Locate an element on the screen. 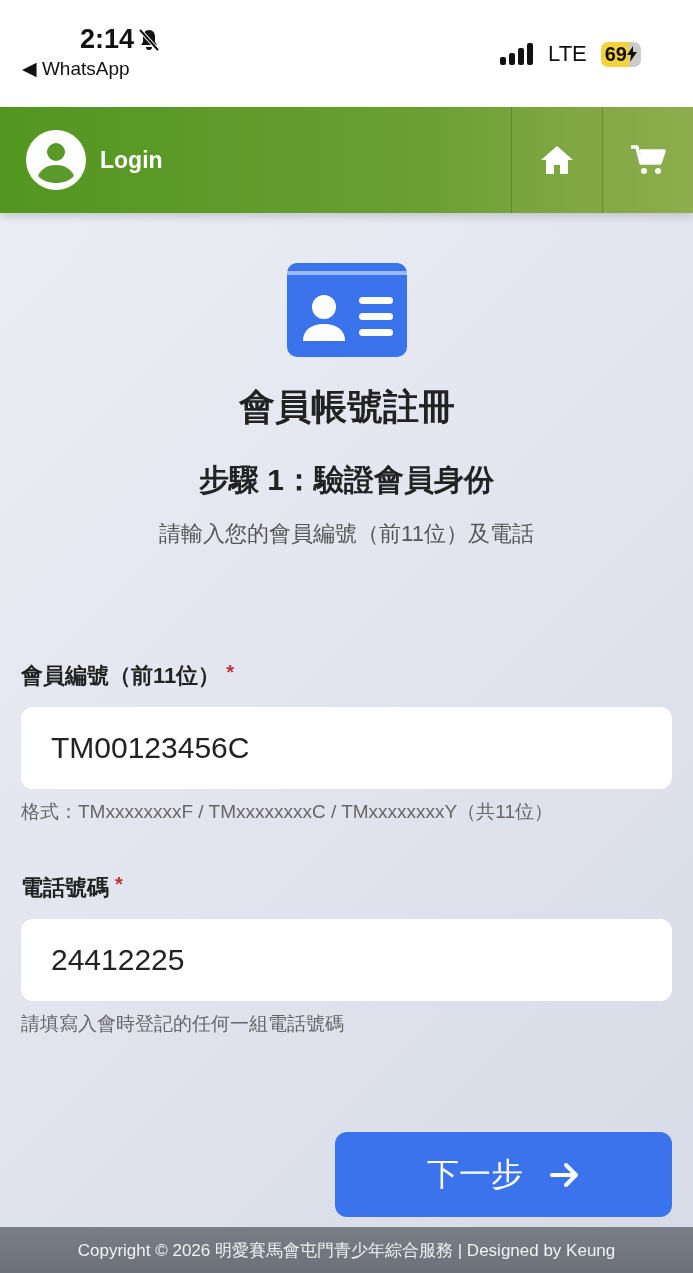 Image resolution: width=693 pixels, height=1273 pixels. next-step-button: 下一步 is located at coordinates (503, 1174).